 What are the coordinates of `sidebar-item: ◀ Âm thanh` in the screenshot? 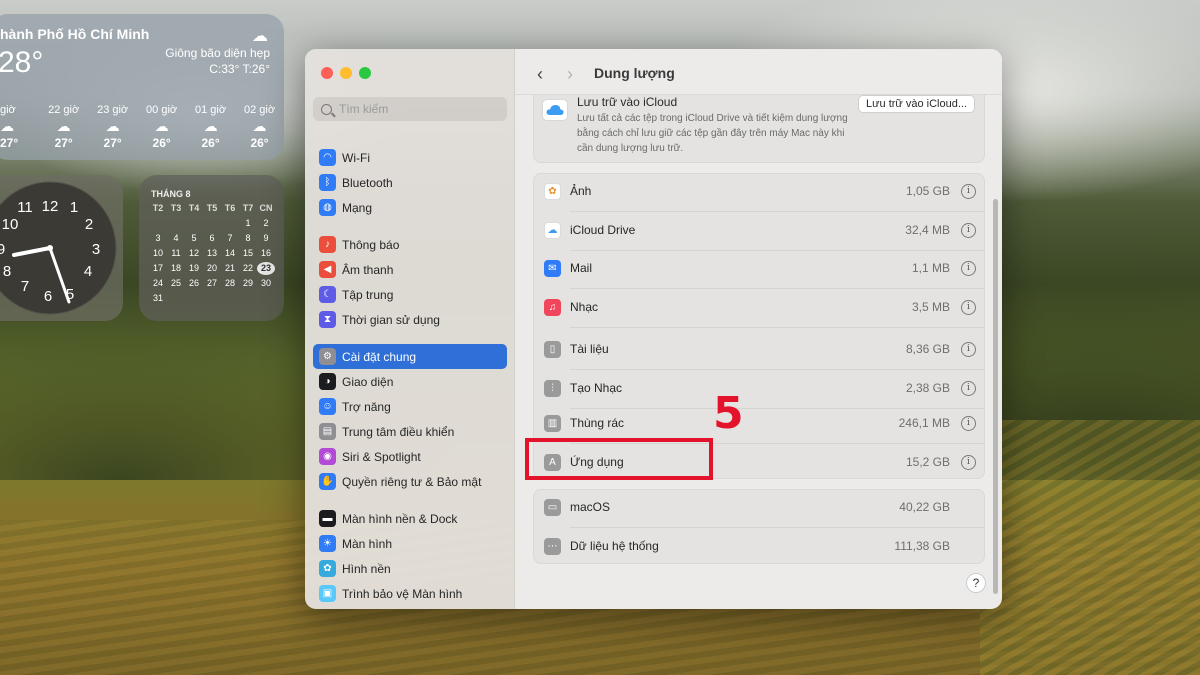 It's located at (410, 269).